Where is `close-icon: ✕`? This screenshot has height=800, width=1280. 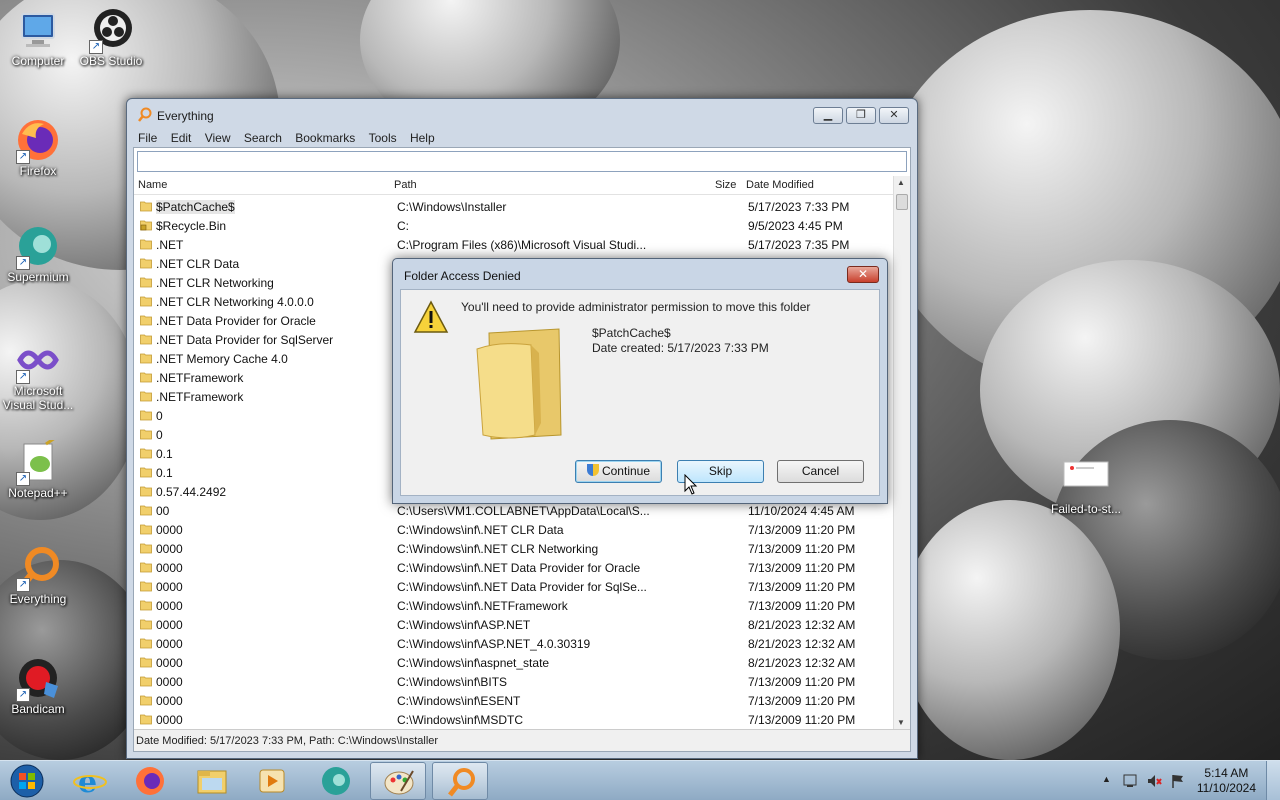 close-icon: ✕ is located at coordinates (863, 274).